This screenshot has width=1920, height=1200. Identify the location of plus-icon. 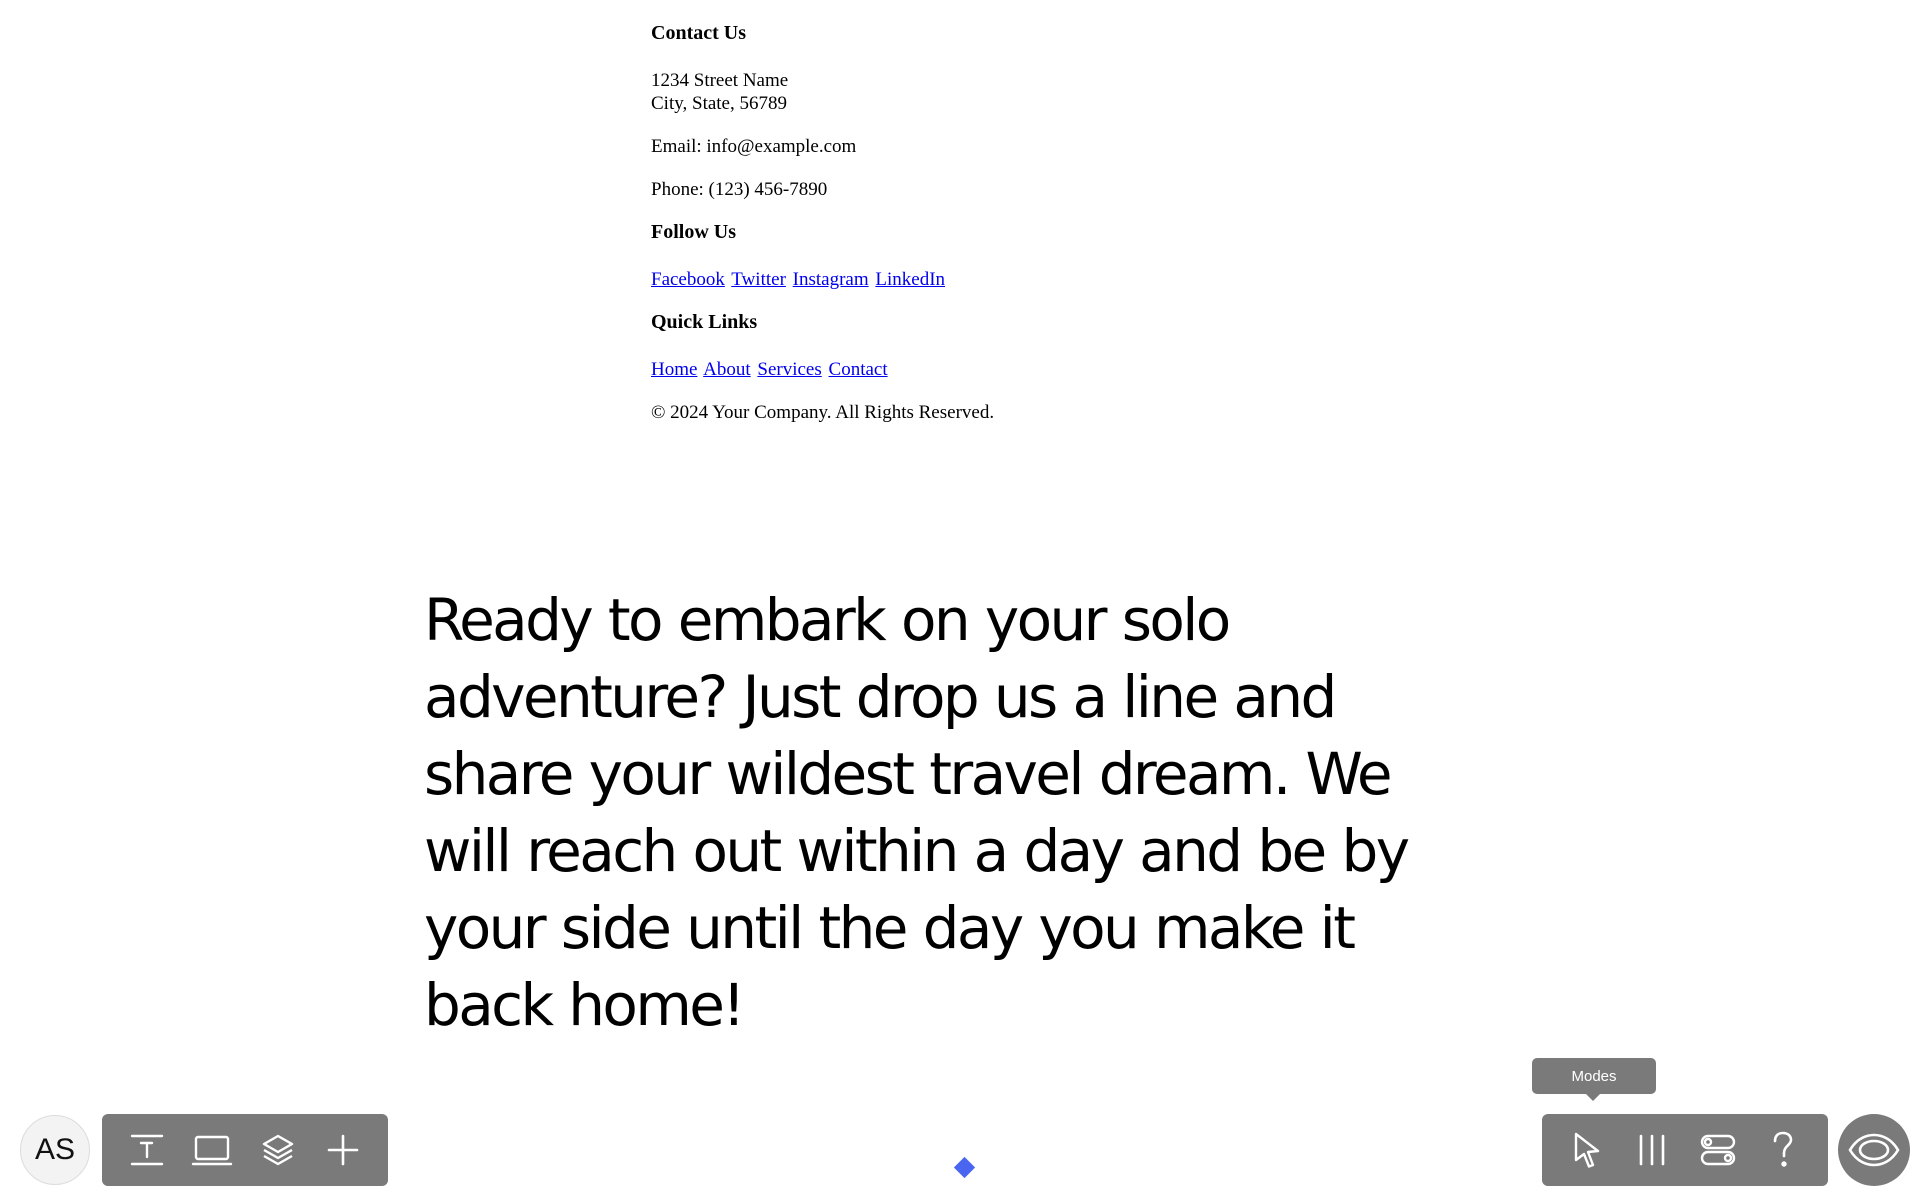
(343, 1150).